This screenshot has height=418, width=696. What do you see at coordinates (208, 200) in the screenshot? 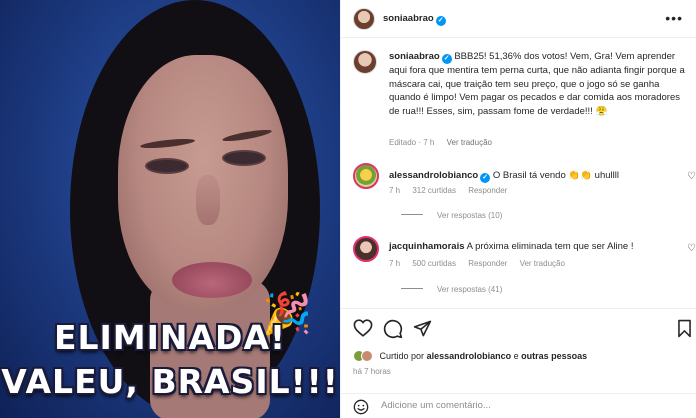
I see `nose-shape` at bounding box center [208, 200].